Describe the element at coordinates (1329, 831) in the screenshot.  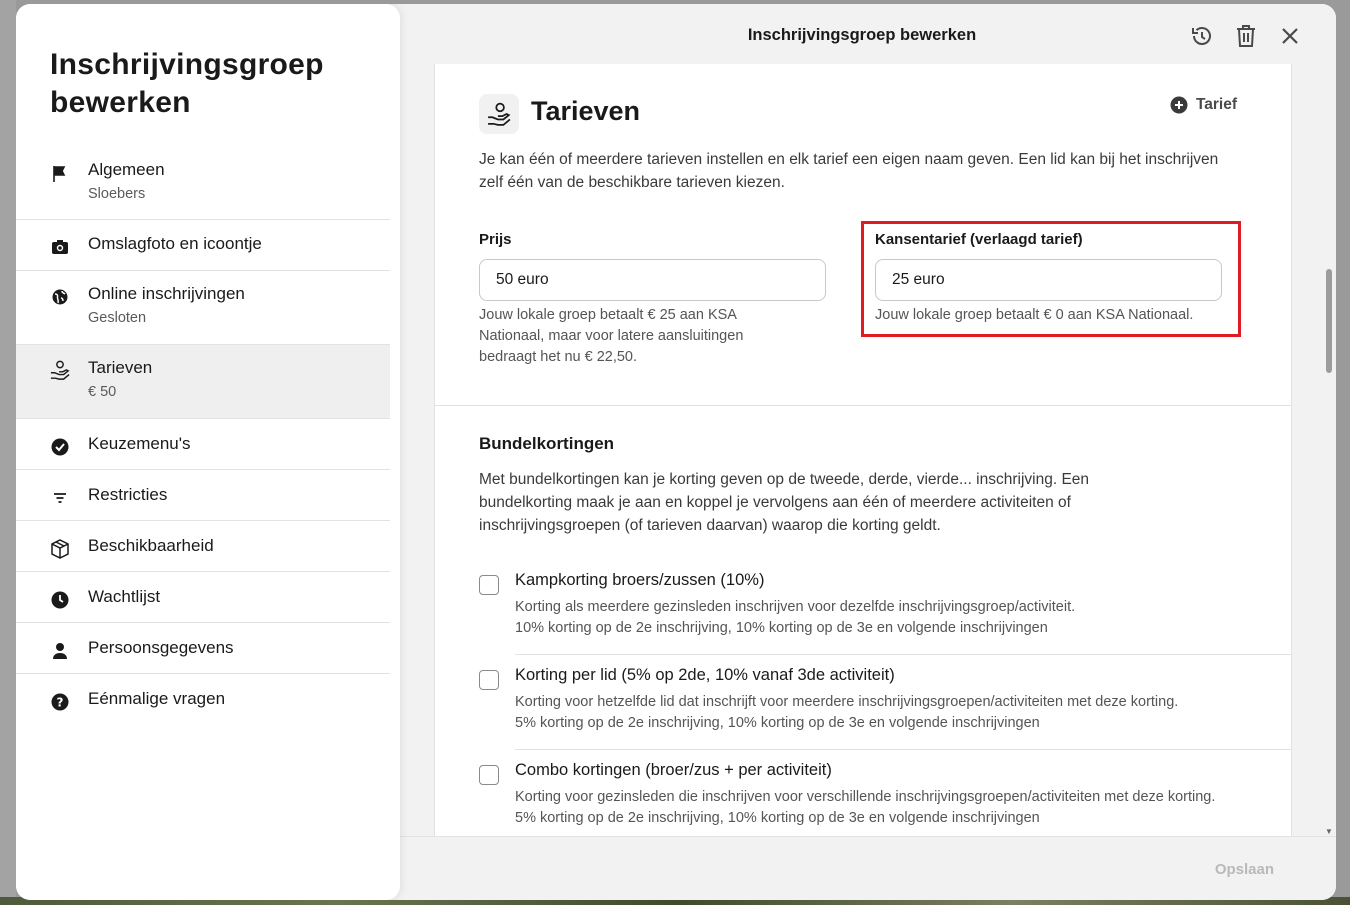
I see `scroll-down-arrow-icon: ▼` at that location.